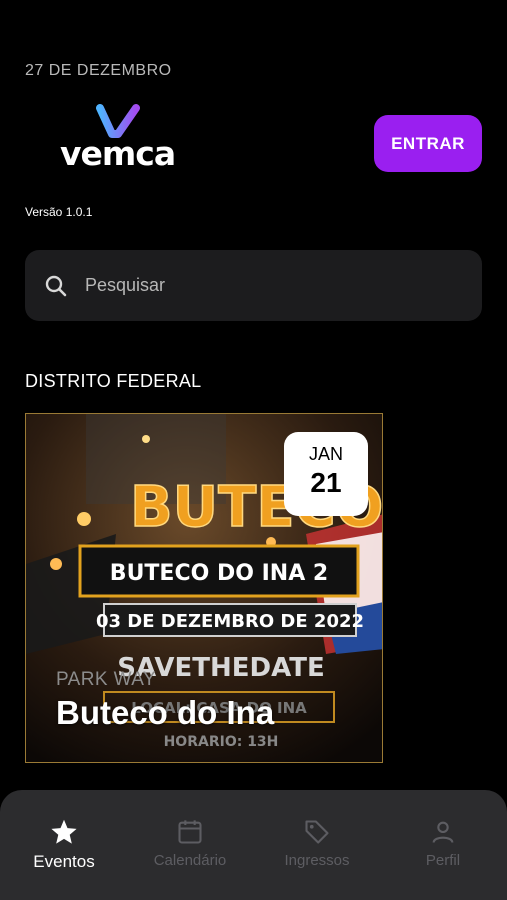  What do you see at coordinates (325, 454) in the screenshot?
I see `event-month: JAN` at bounding box center [325, 454].